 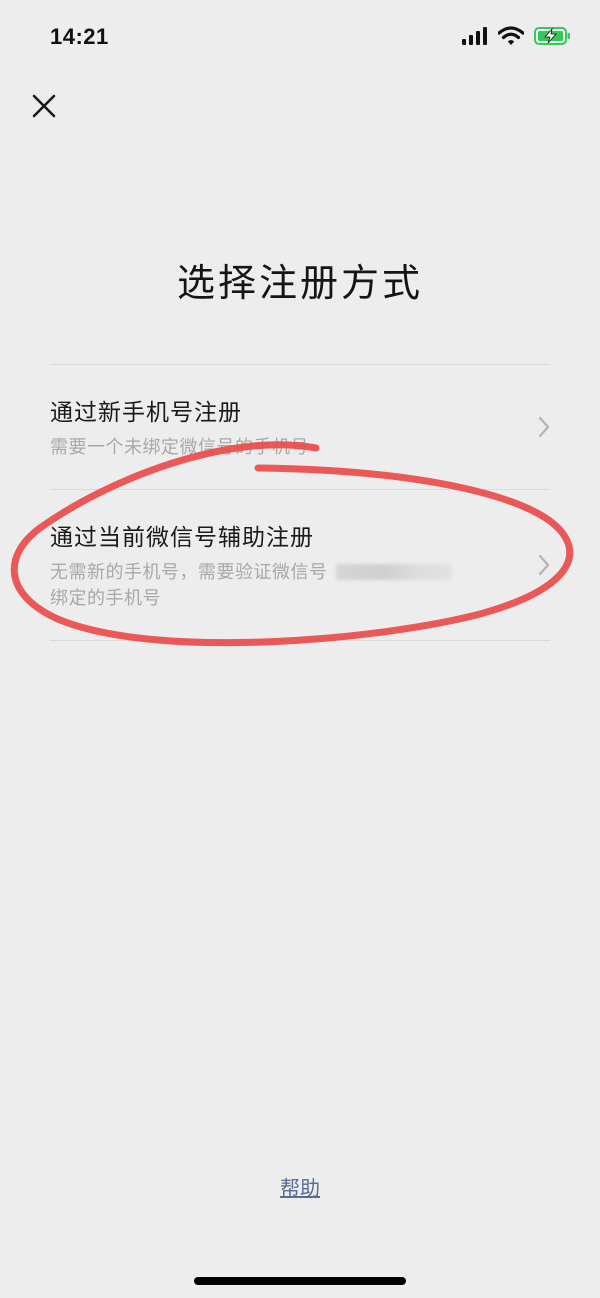 What do you see at coordinates (393, 572) in the screenshot?
I see `redacted-text` at bounding box center [393, 572].